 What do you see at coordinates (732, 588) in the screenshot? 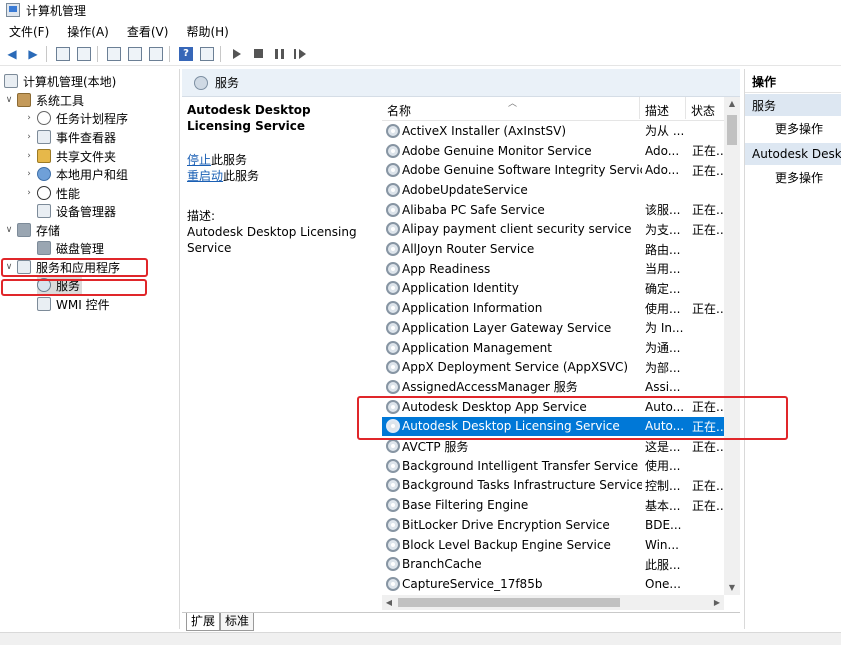
I see `scroll-down-icon: ▼` at bounding box center [732, 588].